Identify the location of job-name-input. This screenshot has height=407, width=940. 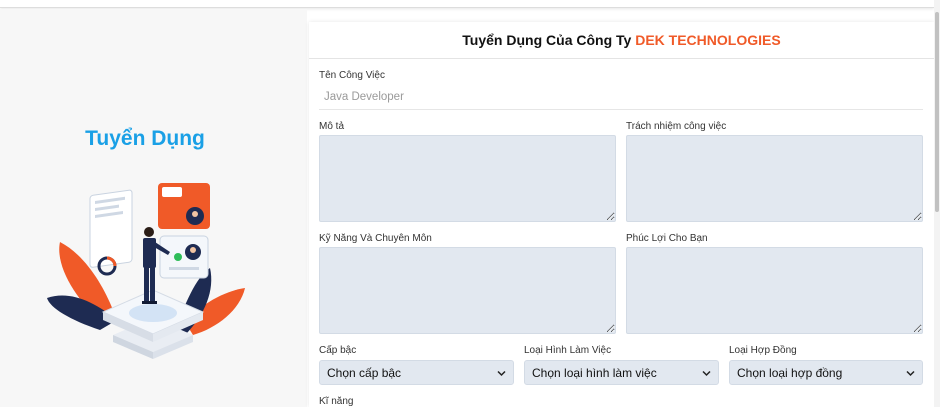
(621, 97).